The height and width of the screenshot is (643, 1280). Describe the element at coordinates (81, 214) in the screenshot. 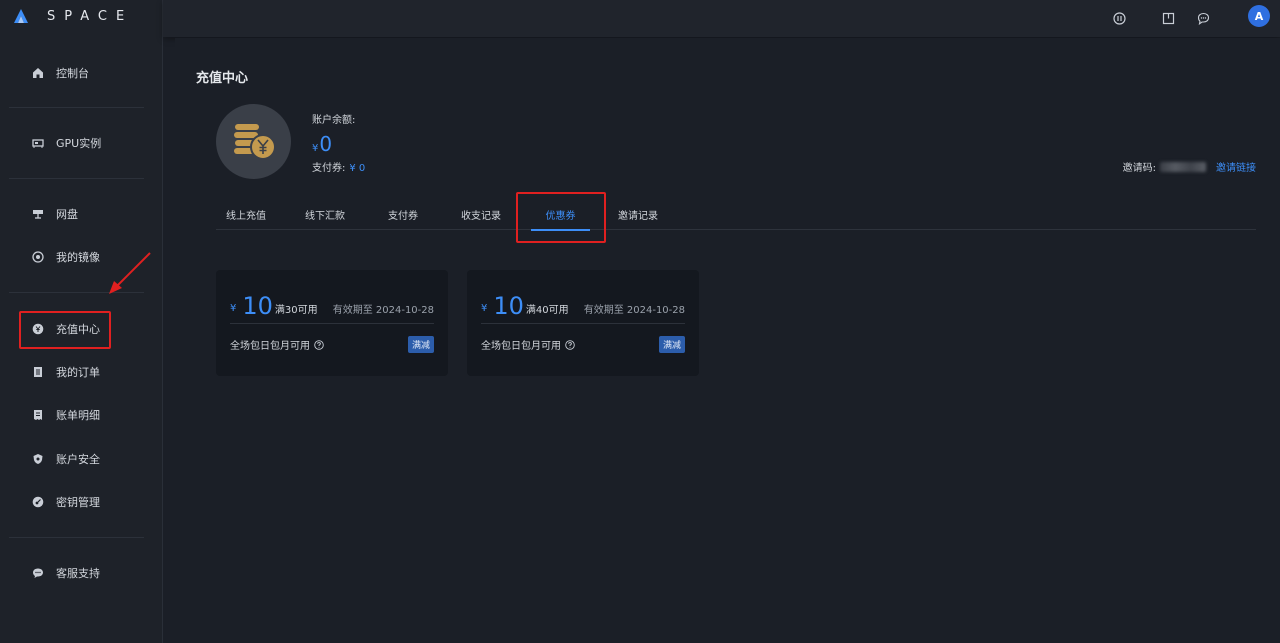

I see `sidebar-item-storage: 网盘` at that location.